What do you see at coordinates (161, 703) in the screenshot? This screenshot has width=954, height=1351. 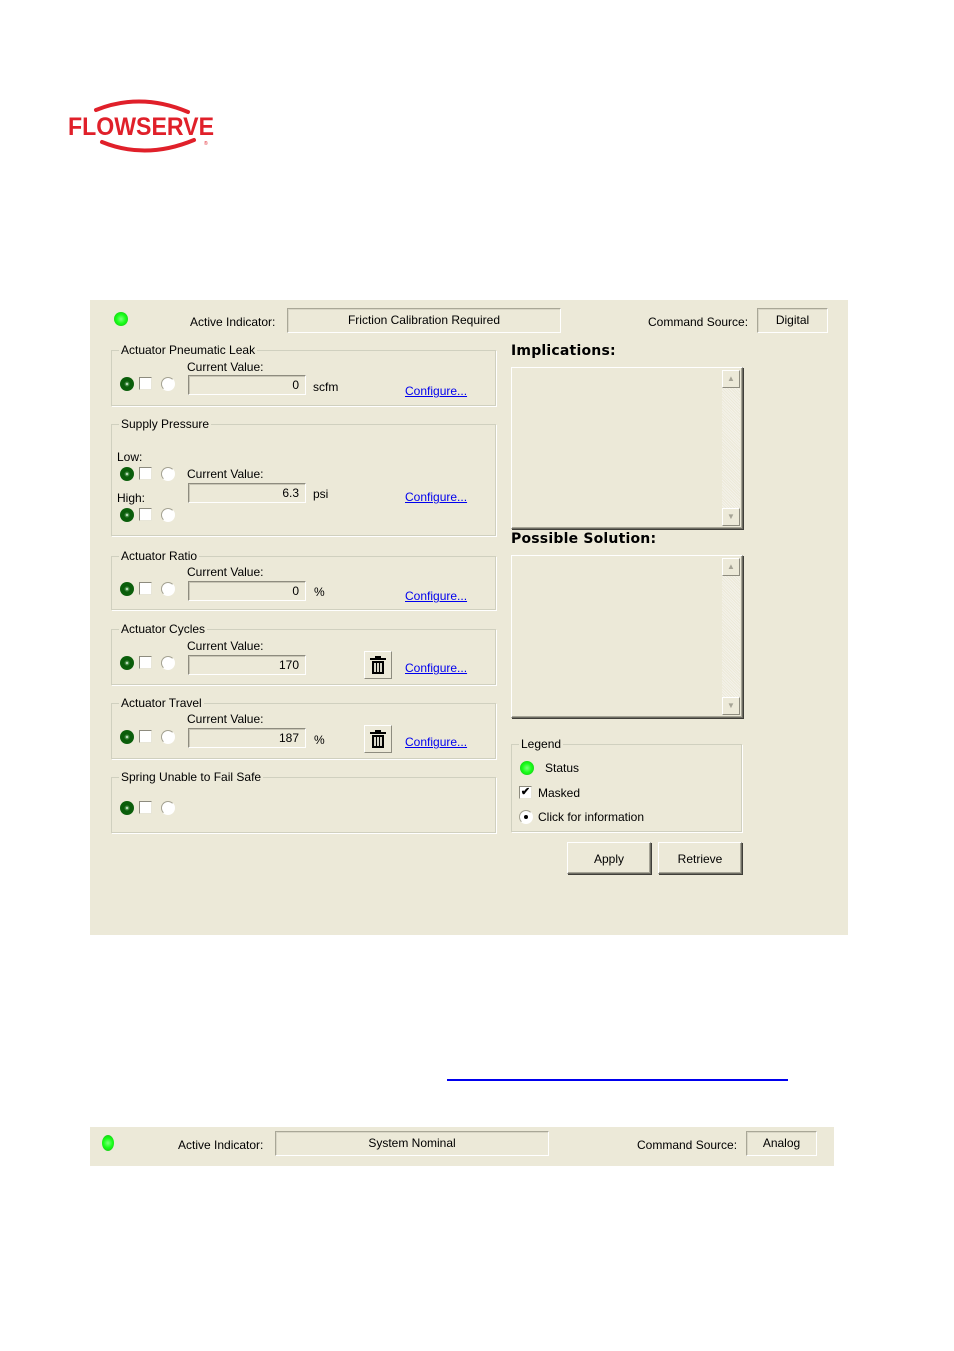 I see `group-title: Actuator Travel` at bounding box center [161, 703].